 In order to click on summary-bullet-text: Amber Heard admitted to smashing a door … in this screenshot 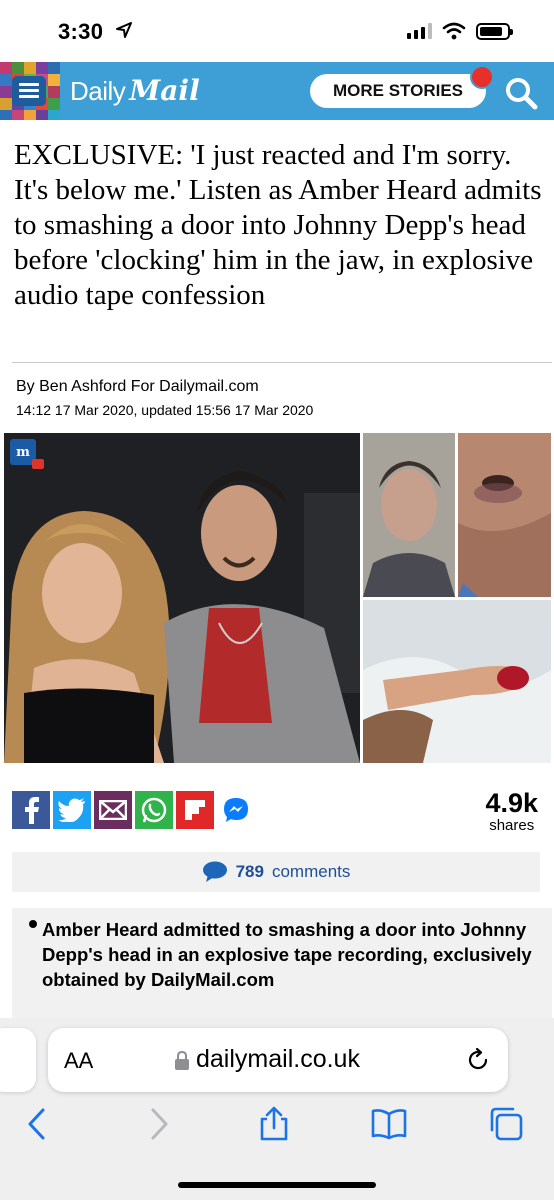, I will do `click(287, 954)`.